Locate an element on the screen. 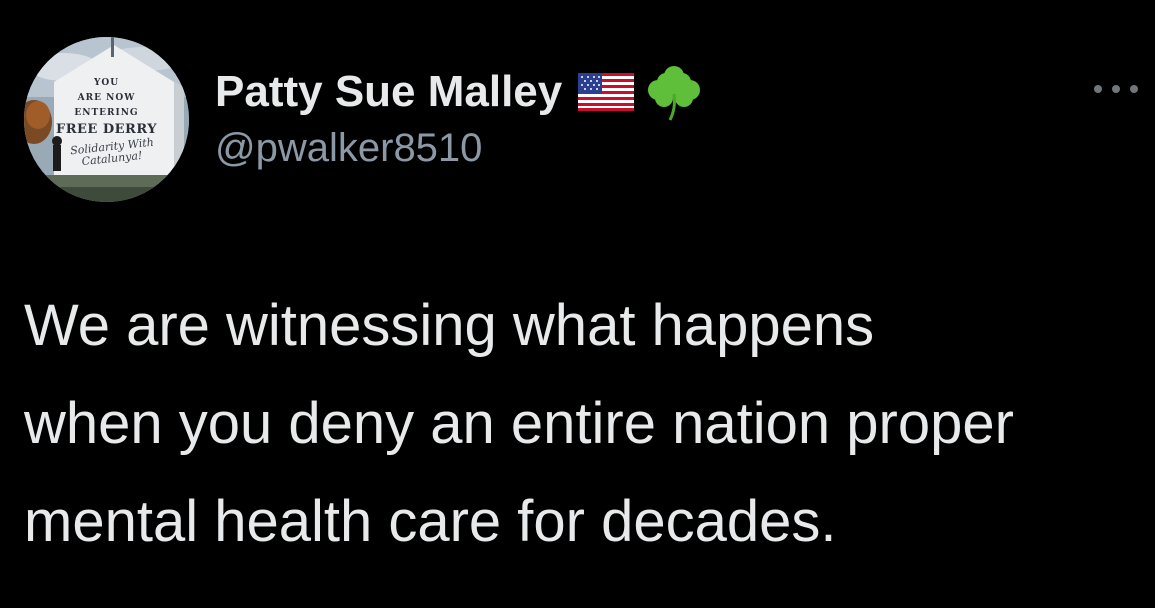  author-name-row: Patty Sue Malley is located at coordinates (459, 92).